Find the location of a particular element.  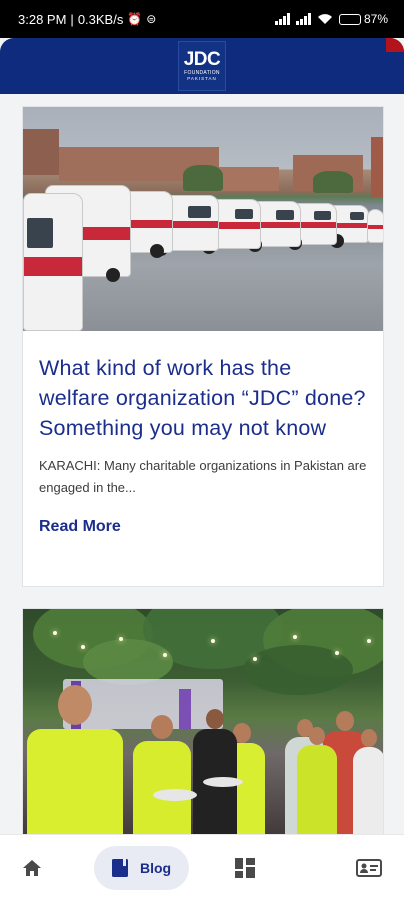

home-icon is located at coordinates (32, 867).